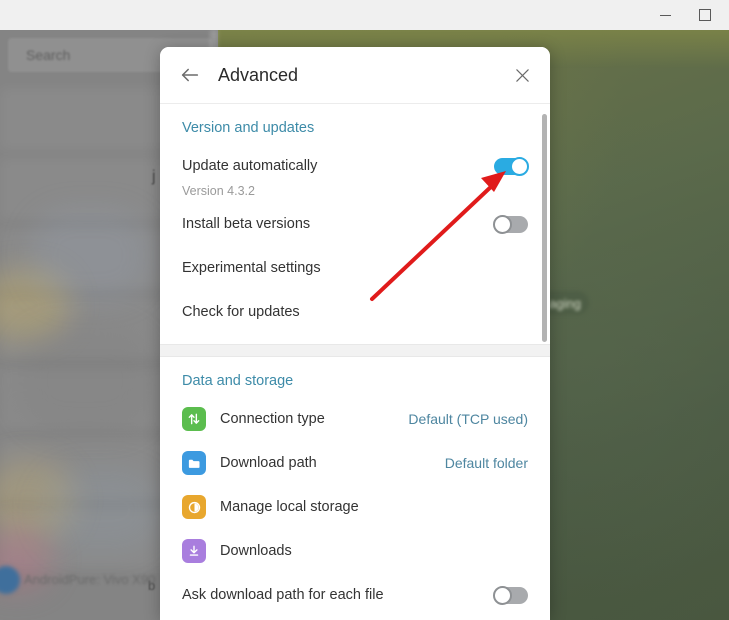 The height and width of the screenshot is (620, 729). I want to click on close-icon, so click(522, 75).